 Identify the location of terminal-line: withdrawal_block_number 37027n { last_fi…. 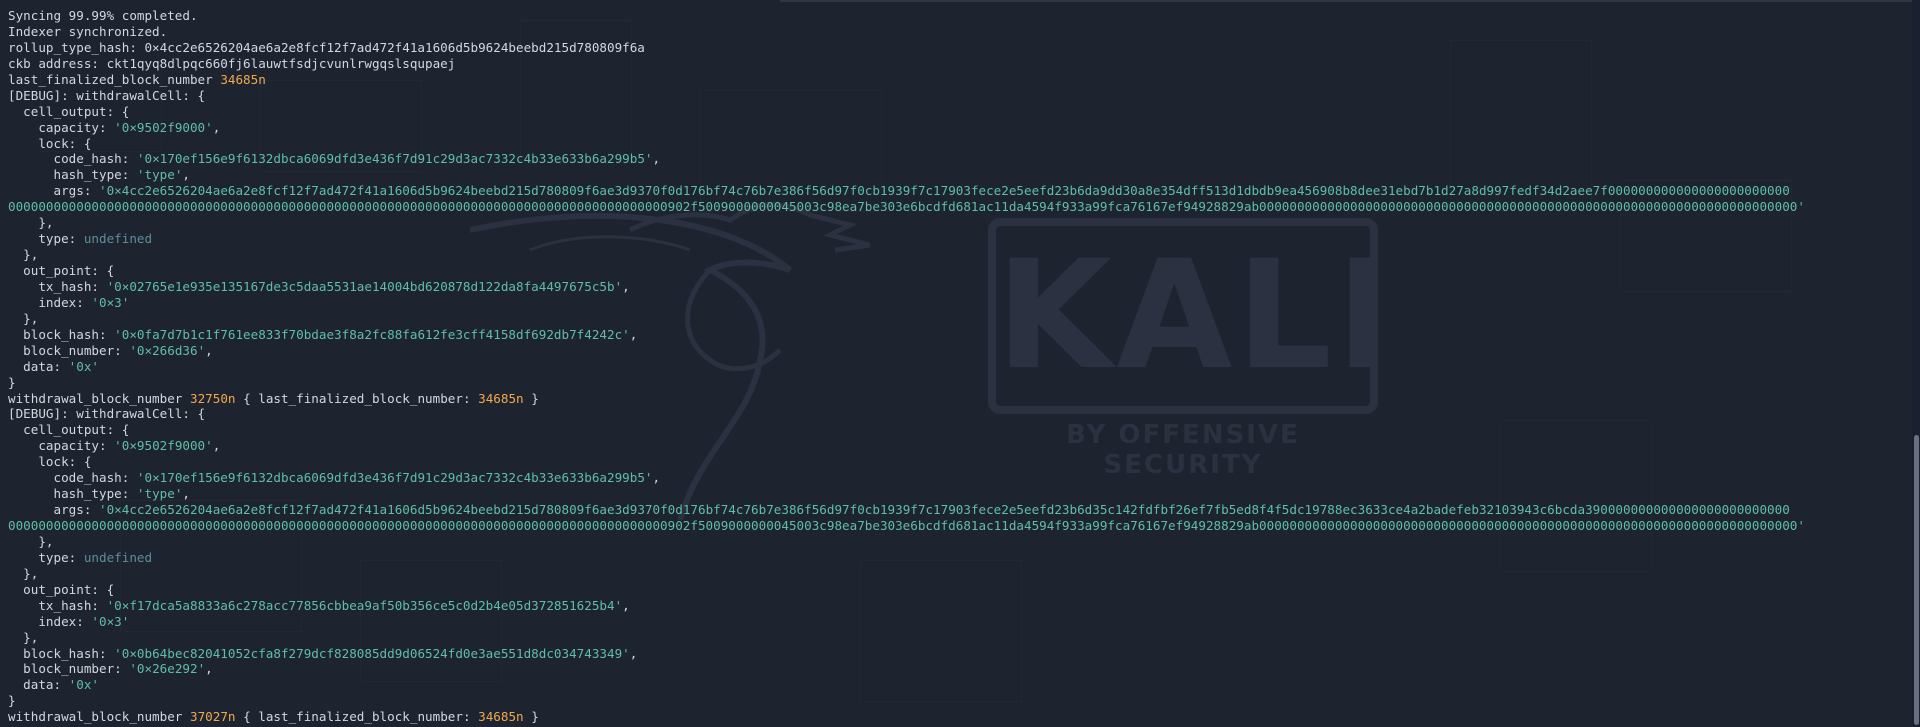
(958, 717).